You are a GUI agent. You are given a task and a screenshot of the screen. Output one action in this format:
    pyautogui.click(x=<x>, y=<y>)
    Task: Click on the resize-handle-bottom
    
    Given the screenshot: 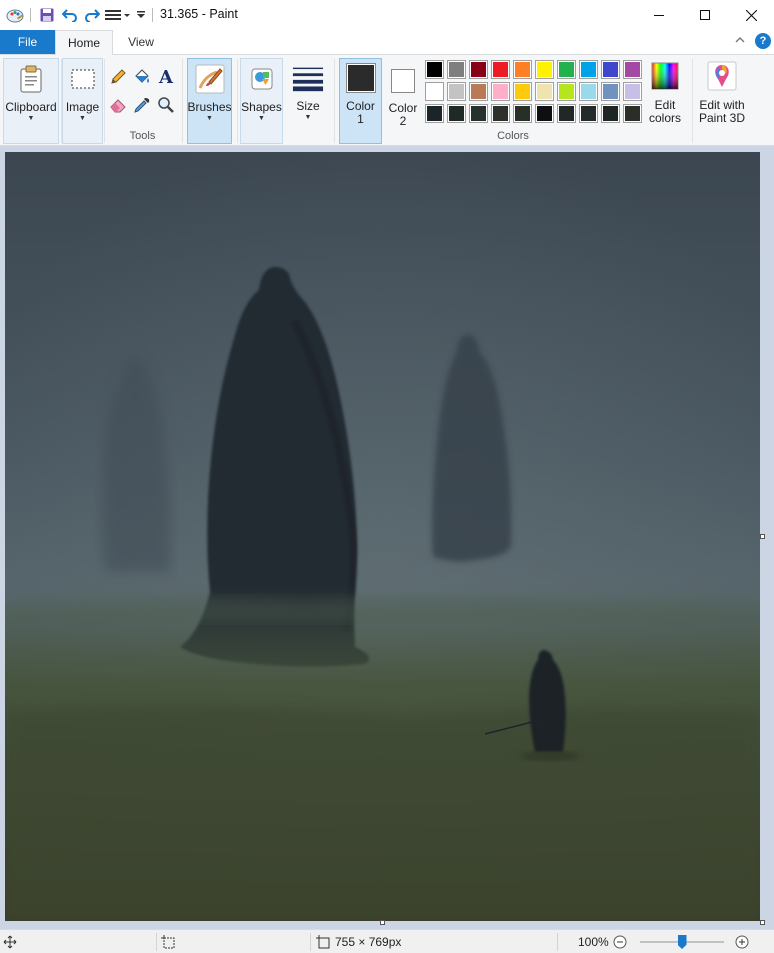 What is the action you would take?
    pyautogui.click(x=382, y=922)
    